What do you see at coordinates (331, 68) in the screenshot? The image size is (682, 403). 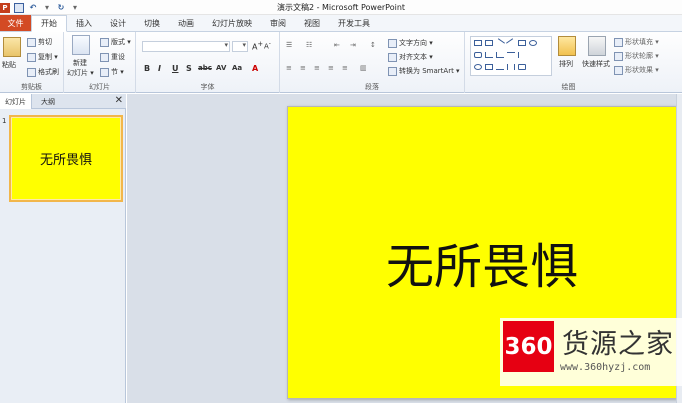 I see `justify-icon: ≡` at bounding box center [331, 68].